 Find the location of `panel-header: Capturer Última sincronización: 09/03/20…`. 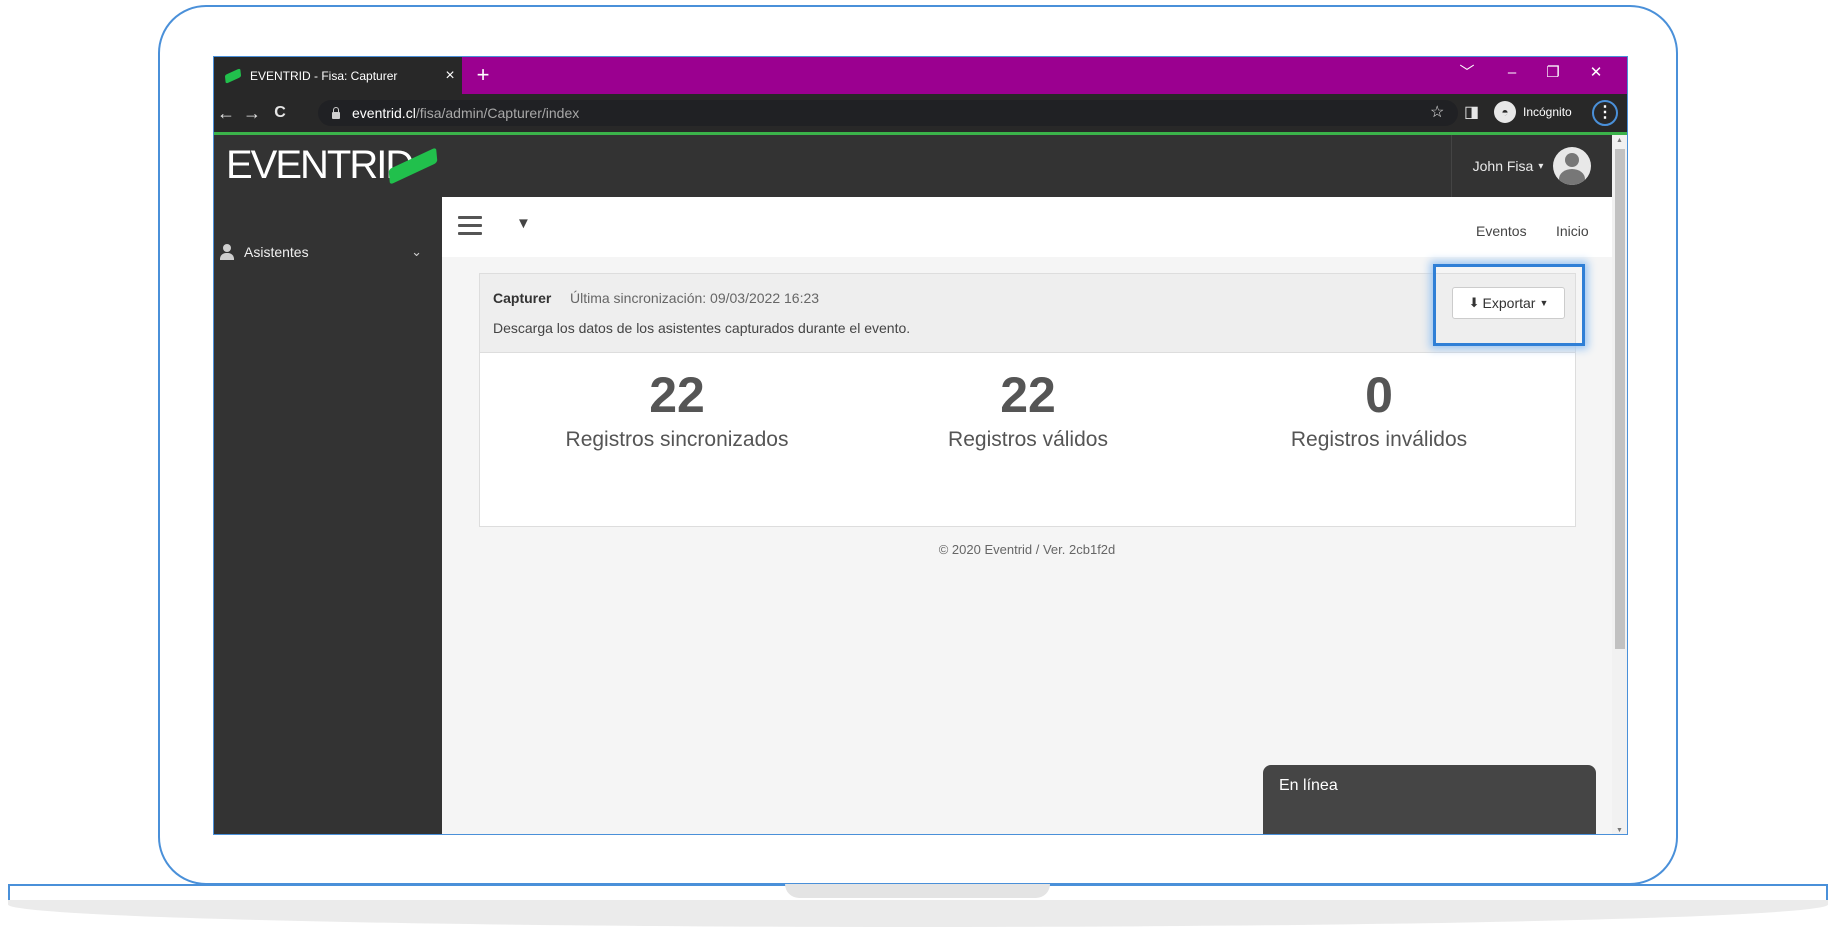

panel-header: Capturer Última sincronización: 09/03/20… is located at coordinates (1032, 308).